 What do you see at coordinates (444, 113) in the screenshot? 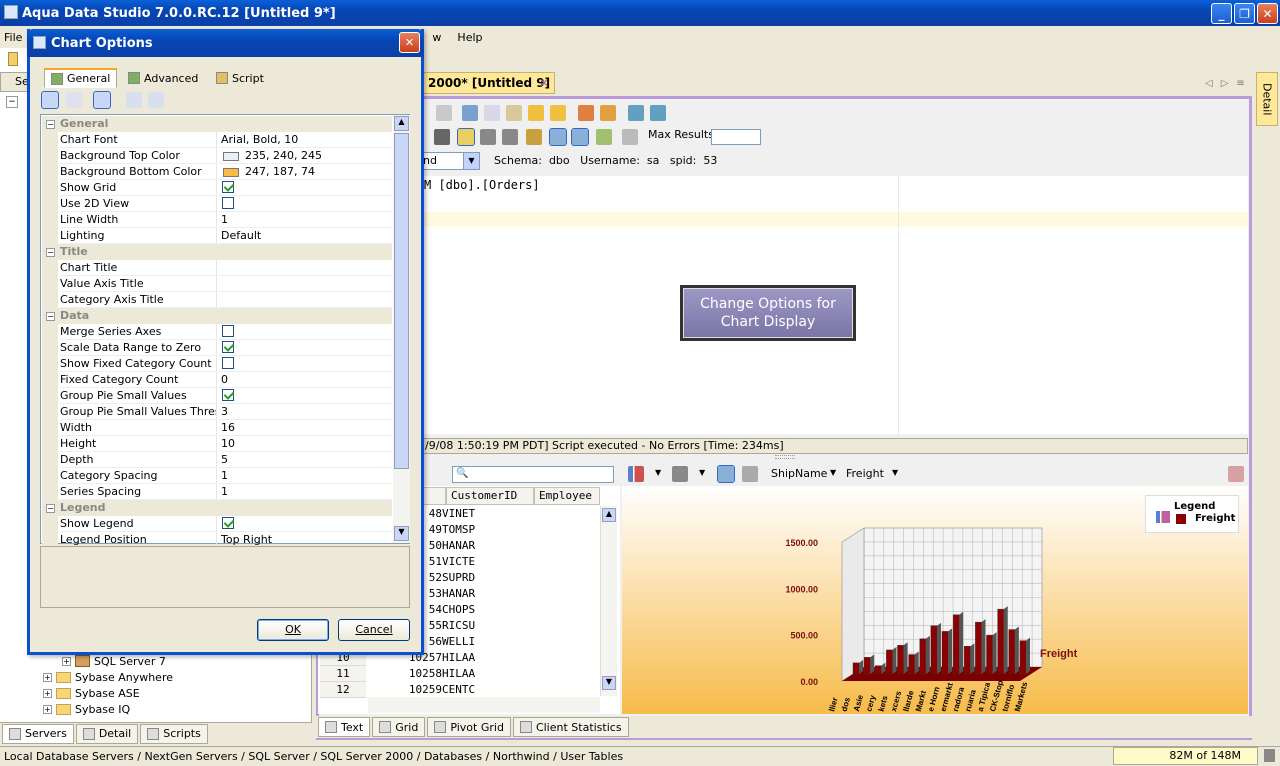
I see `print-icon` at bounding box center [444, 113].